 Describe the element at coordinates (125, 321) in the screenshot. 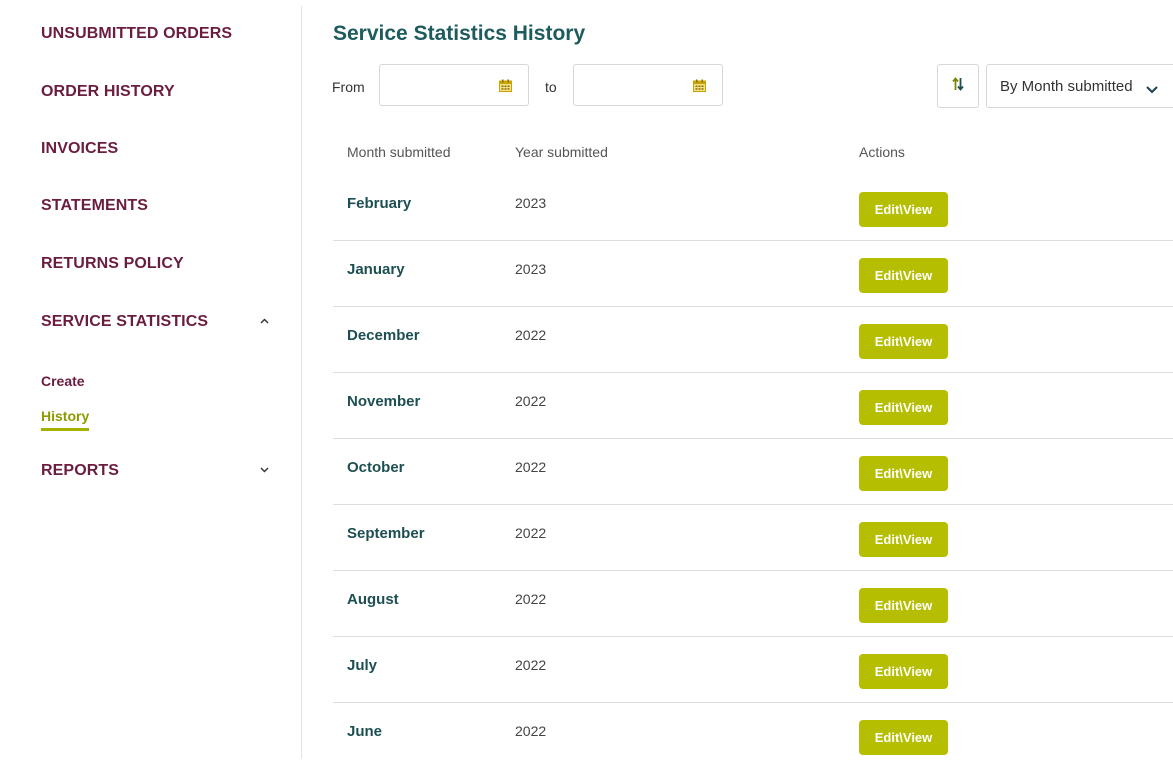

I see `sidebar-item-label: SERVICE STATISTICS` at that location.